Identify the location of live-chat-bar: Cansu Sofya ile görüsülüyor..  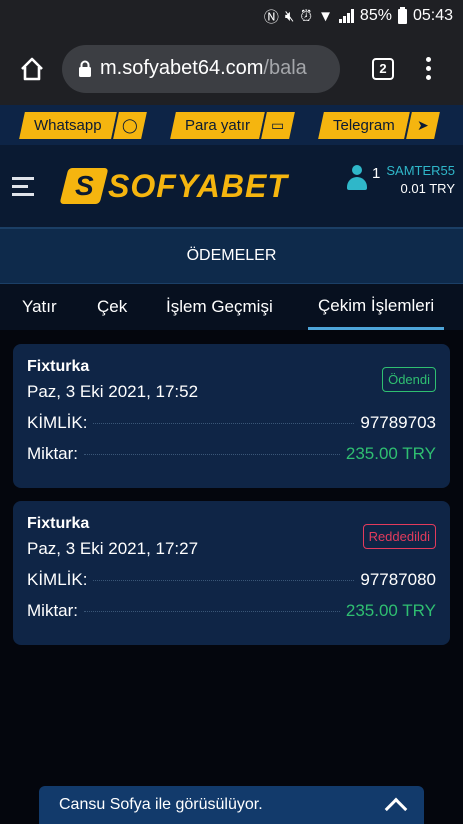
(231, 805).